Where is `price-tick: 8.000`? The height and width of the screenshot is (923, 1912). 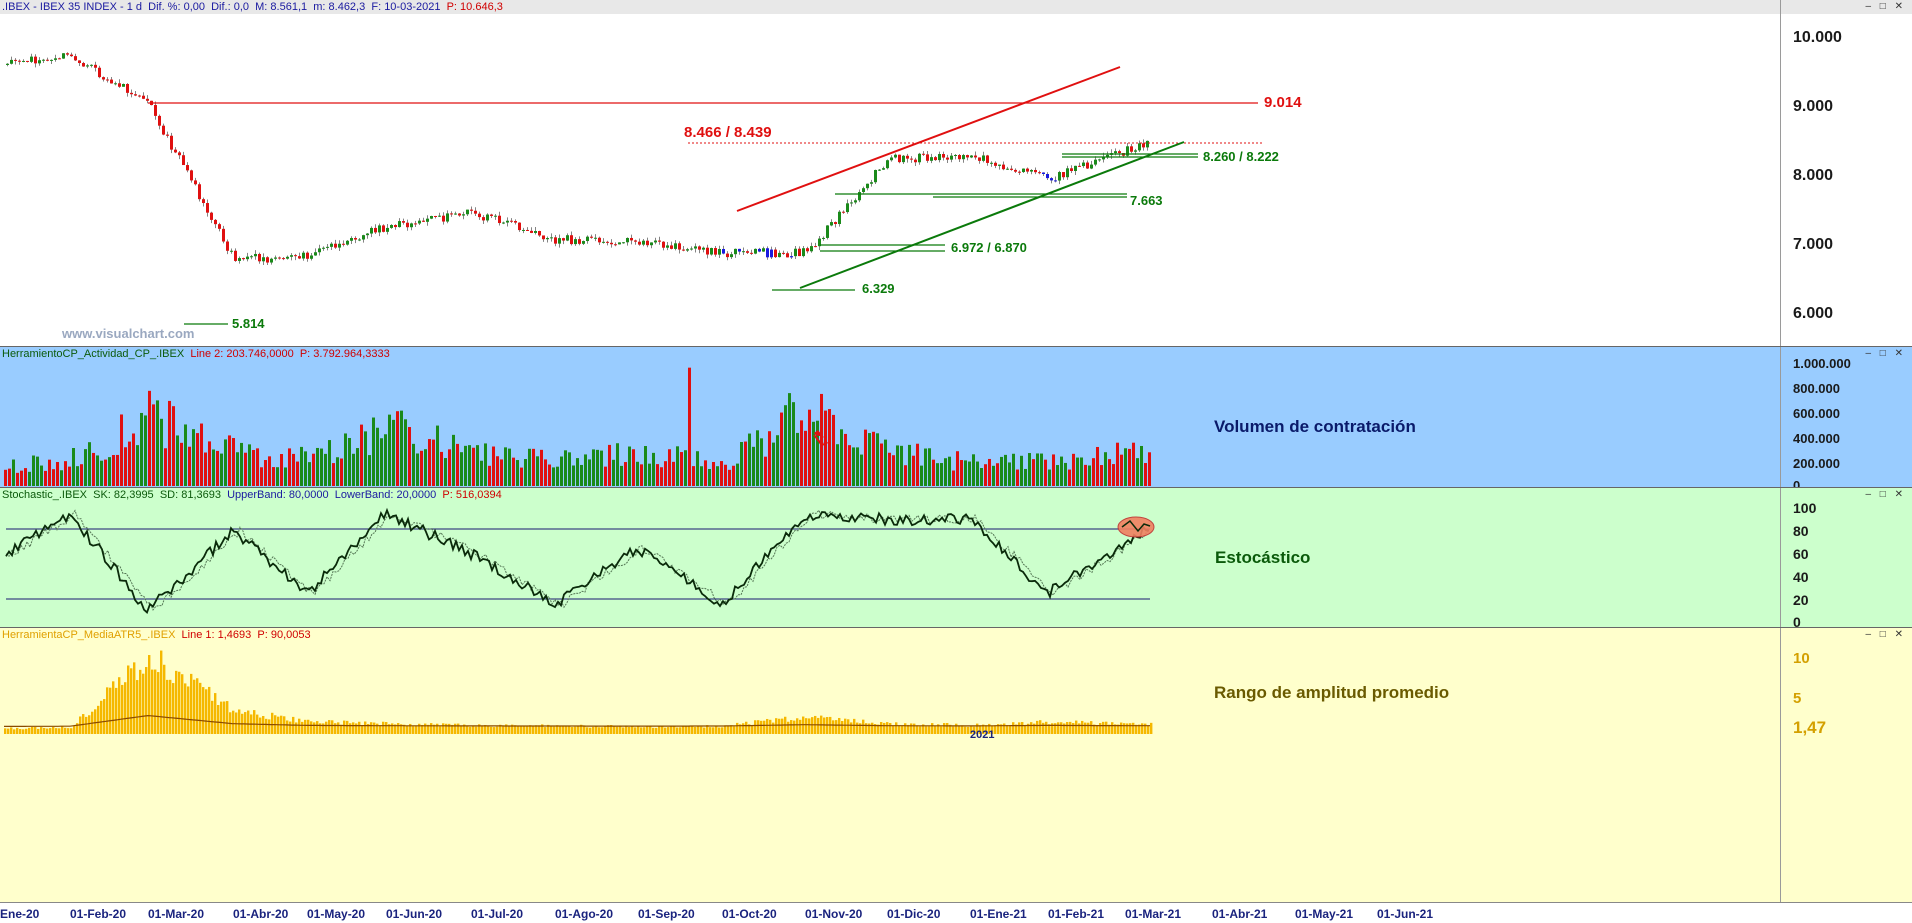
price-tick: 8.000 is located at coordinates (1813, 175).